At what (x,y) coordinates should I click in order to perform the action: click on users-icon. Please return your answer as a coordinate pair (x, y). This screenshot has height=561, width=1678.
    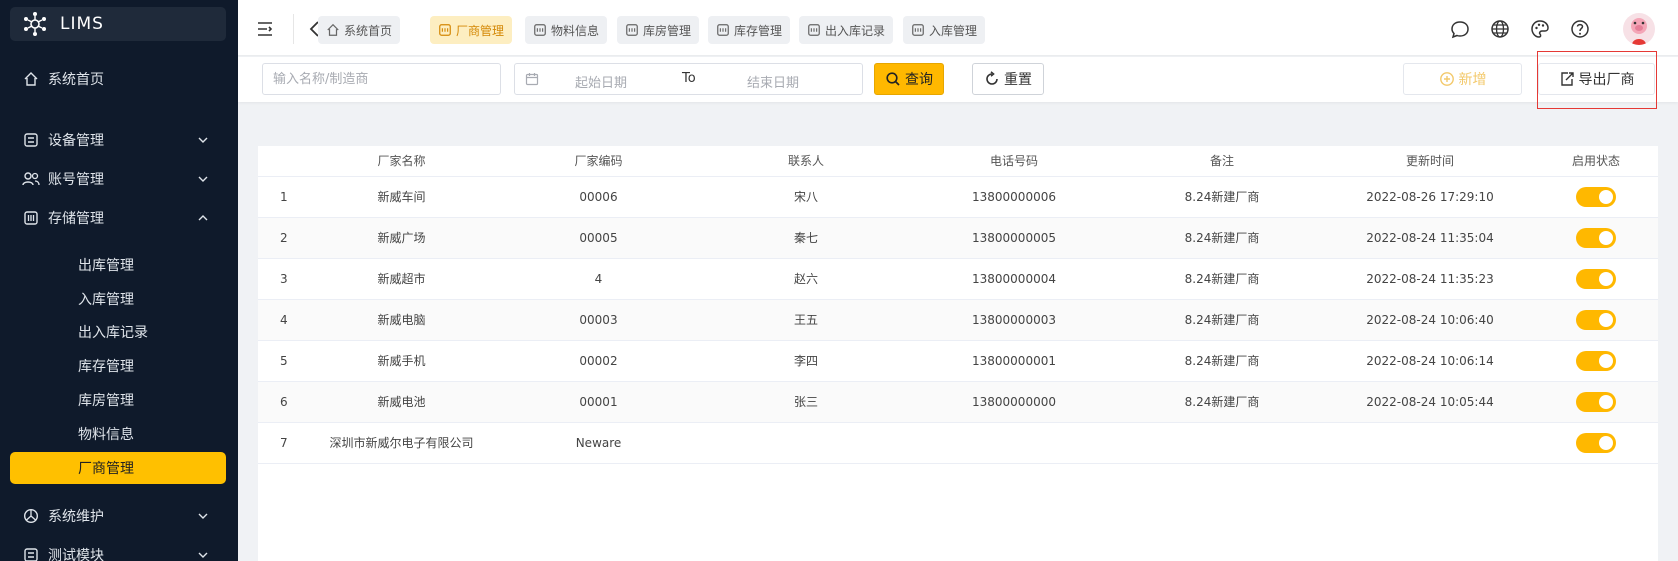
    Looking at the image, I should click on (31, 179).